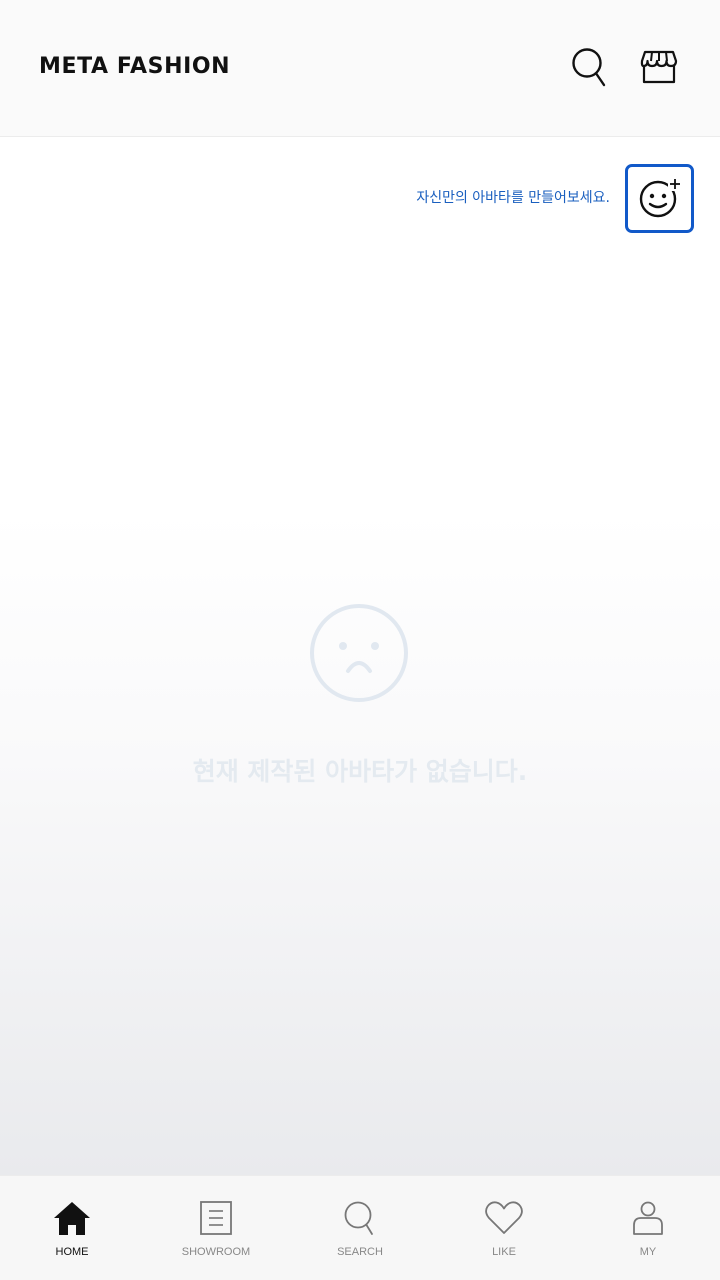  Describe the element at coordinates (360, 68) in the screenshot. I see `app-header: META FASHION` at that location.